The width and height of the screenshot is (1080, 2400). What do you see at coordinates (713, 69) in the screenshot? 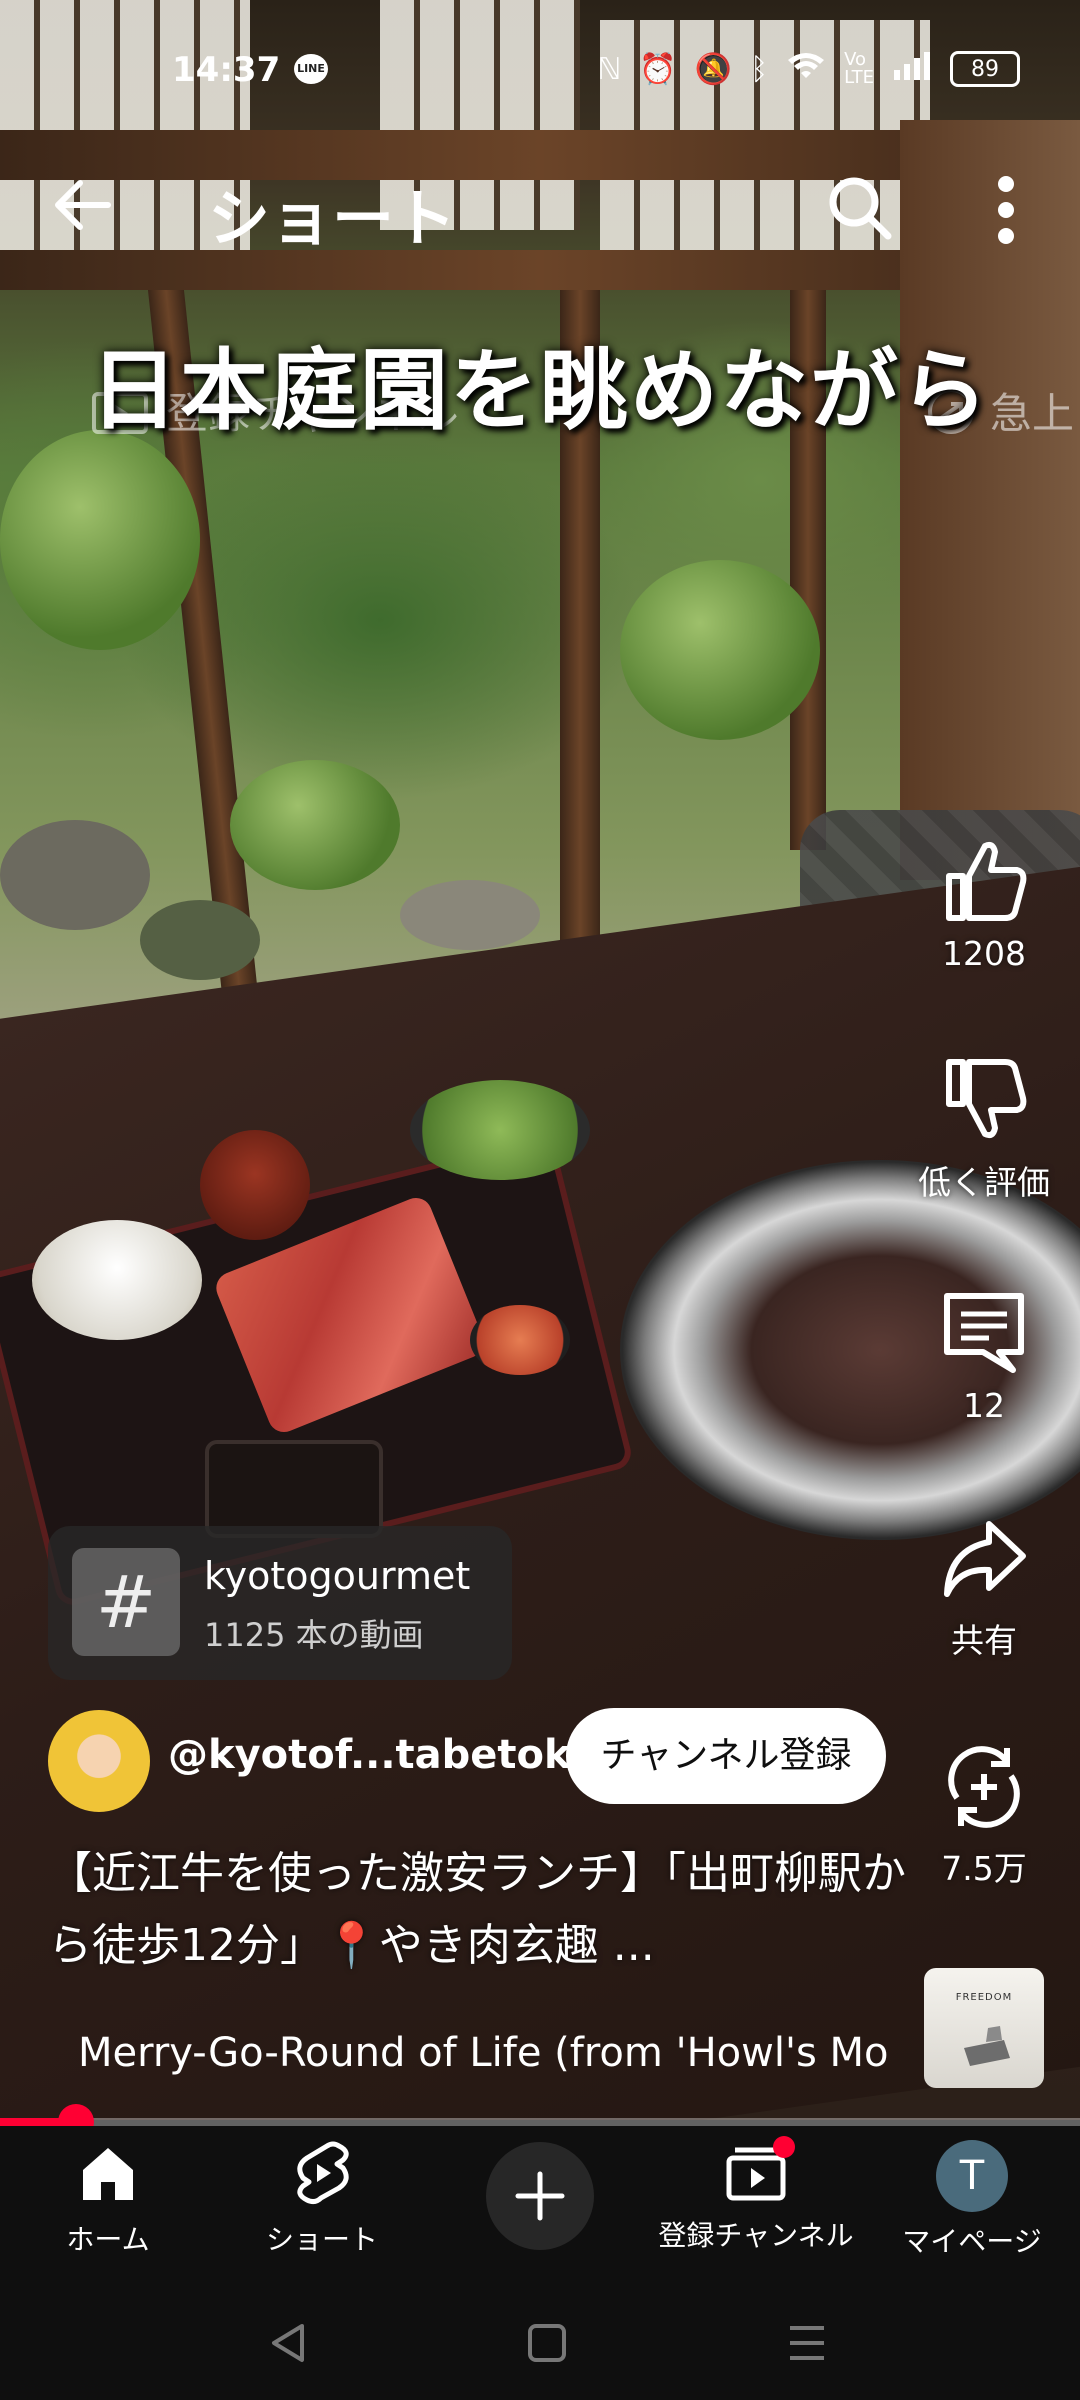
I see `mute-icon: 🔕` at bounding box center [713, 69].